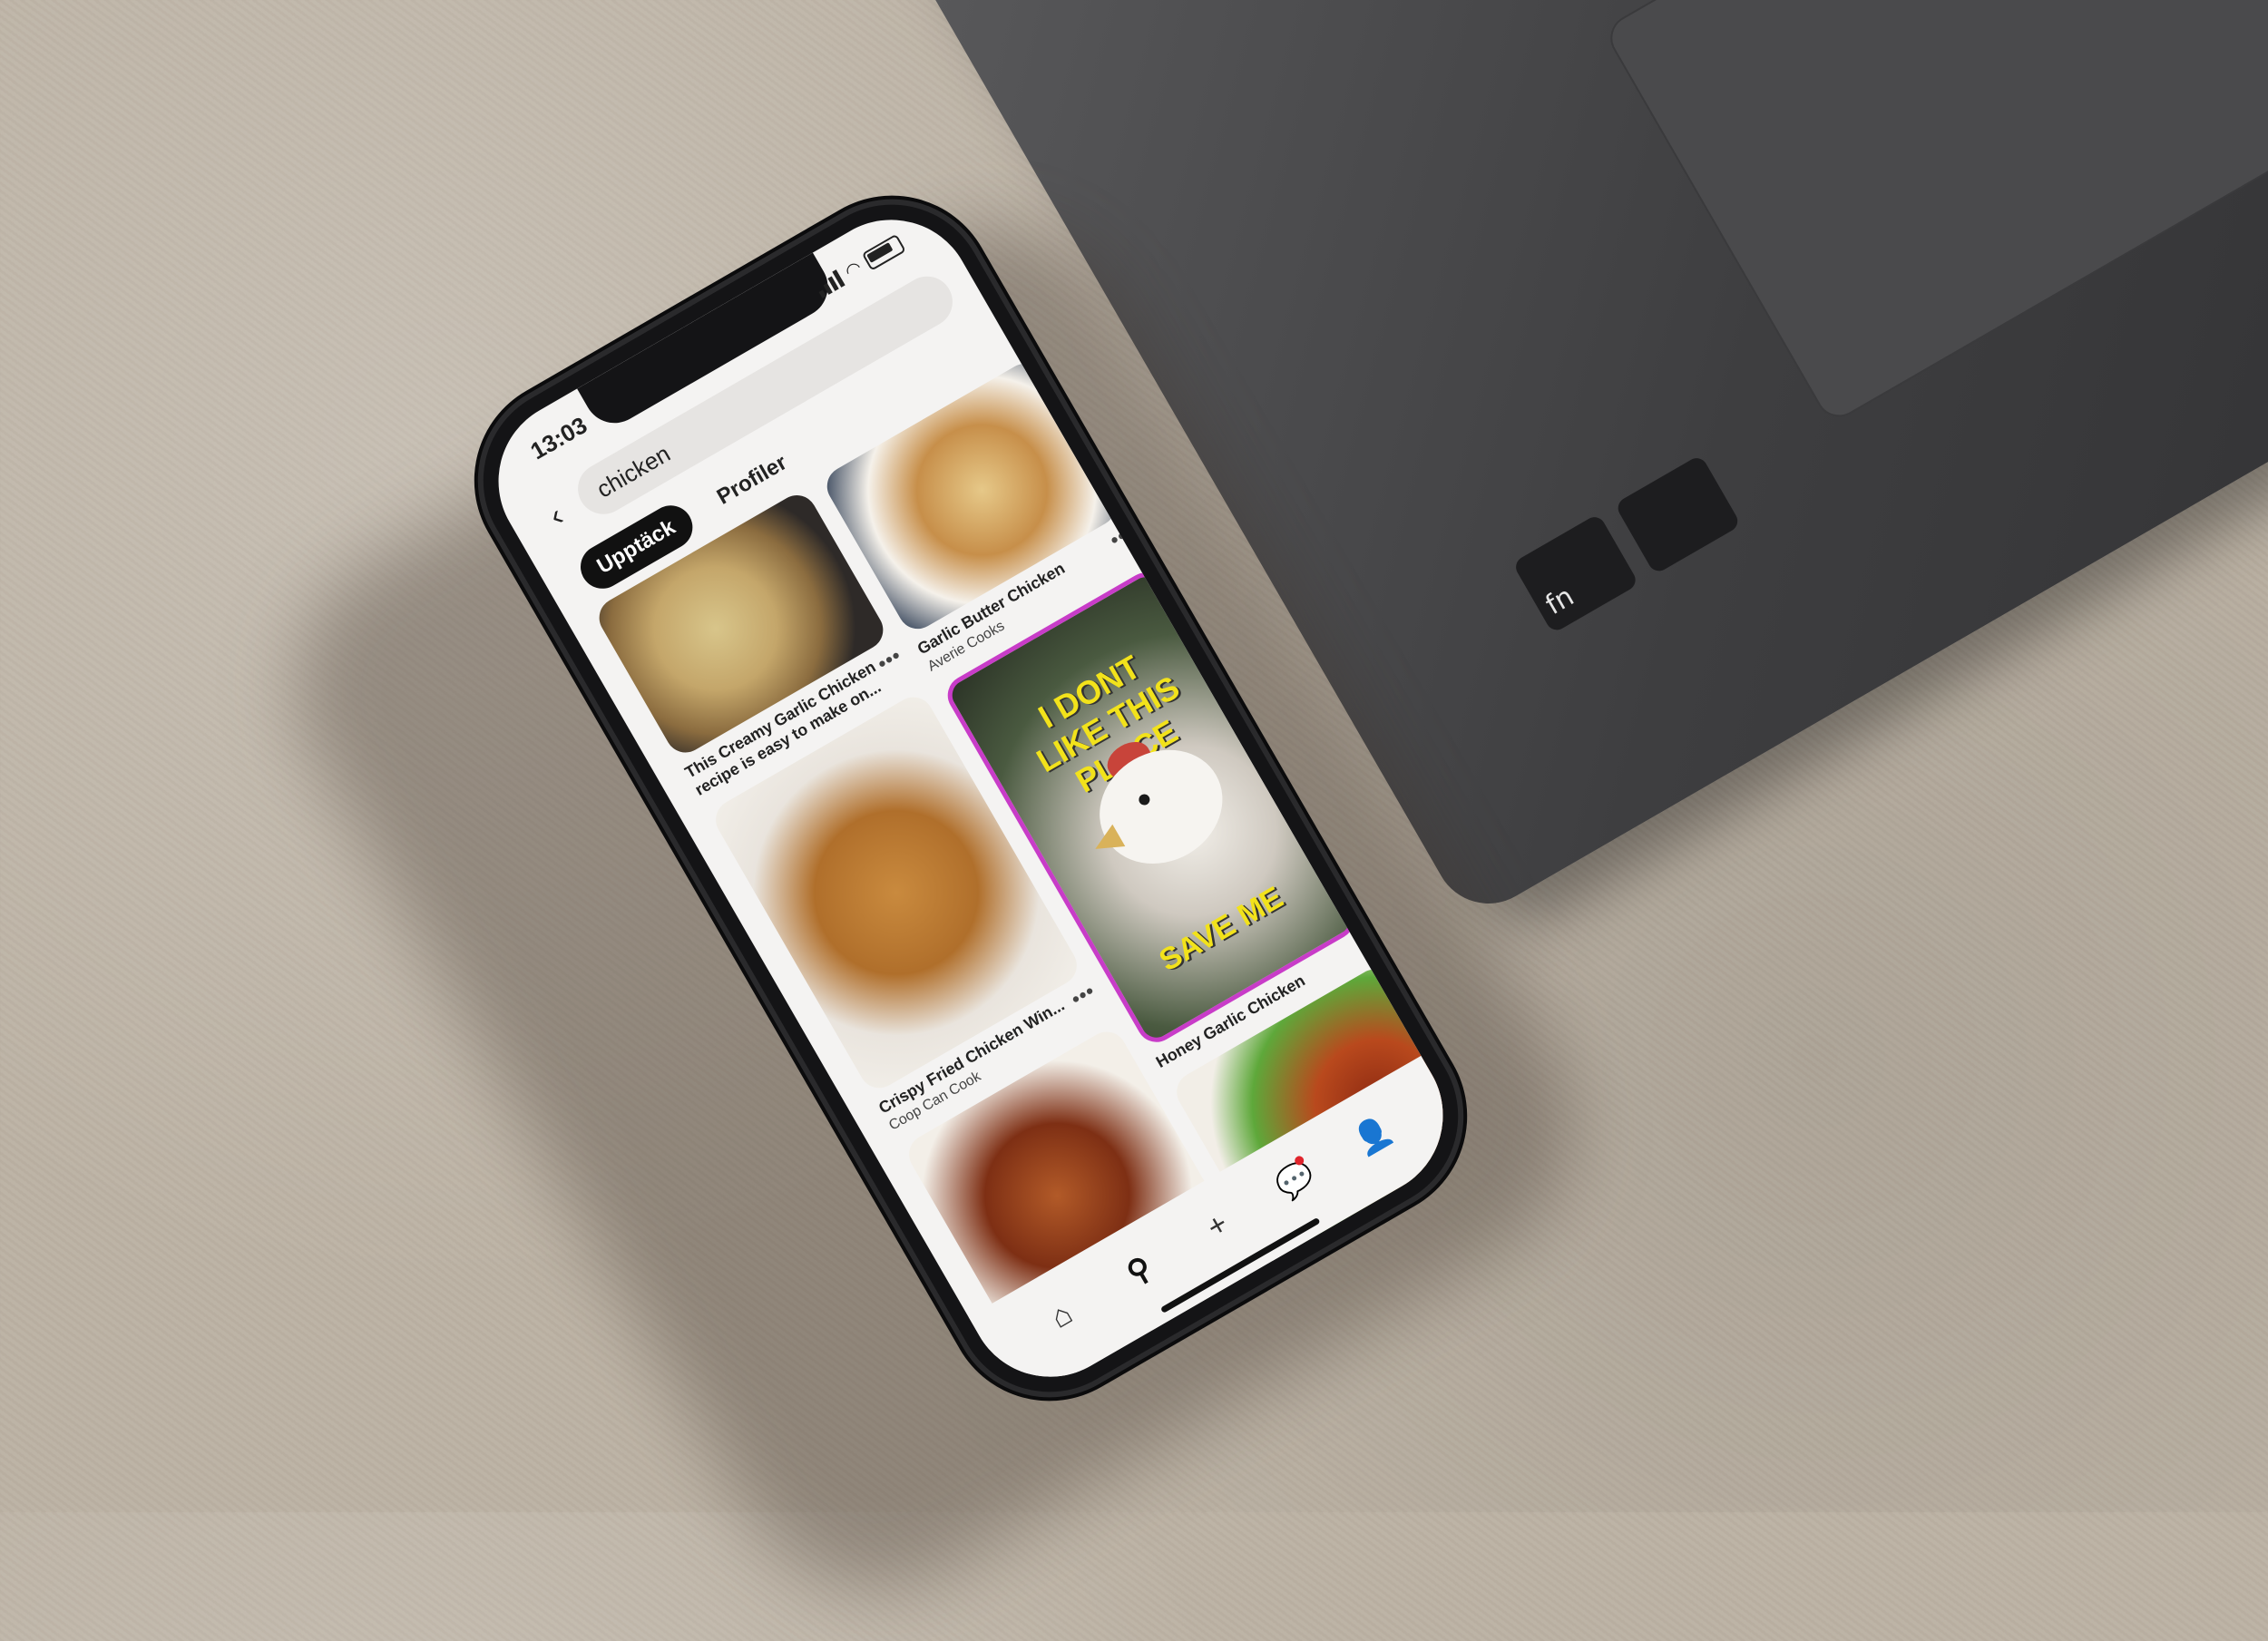 The width and height of the screenshot is (2268, 1641). Describe the element at coordinates (1218, 1225) in the screenshot. I see `plus-icon: +` at that location.